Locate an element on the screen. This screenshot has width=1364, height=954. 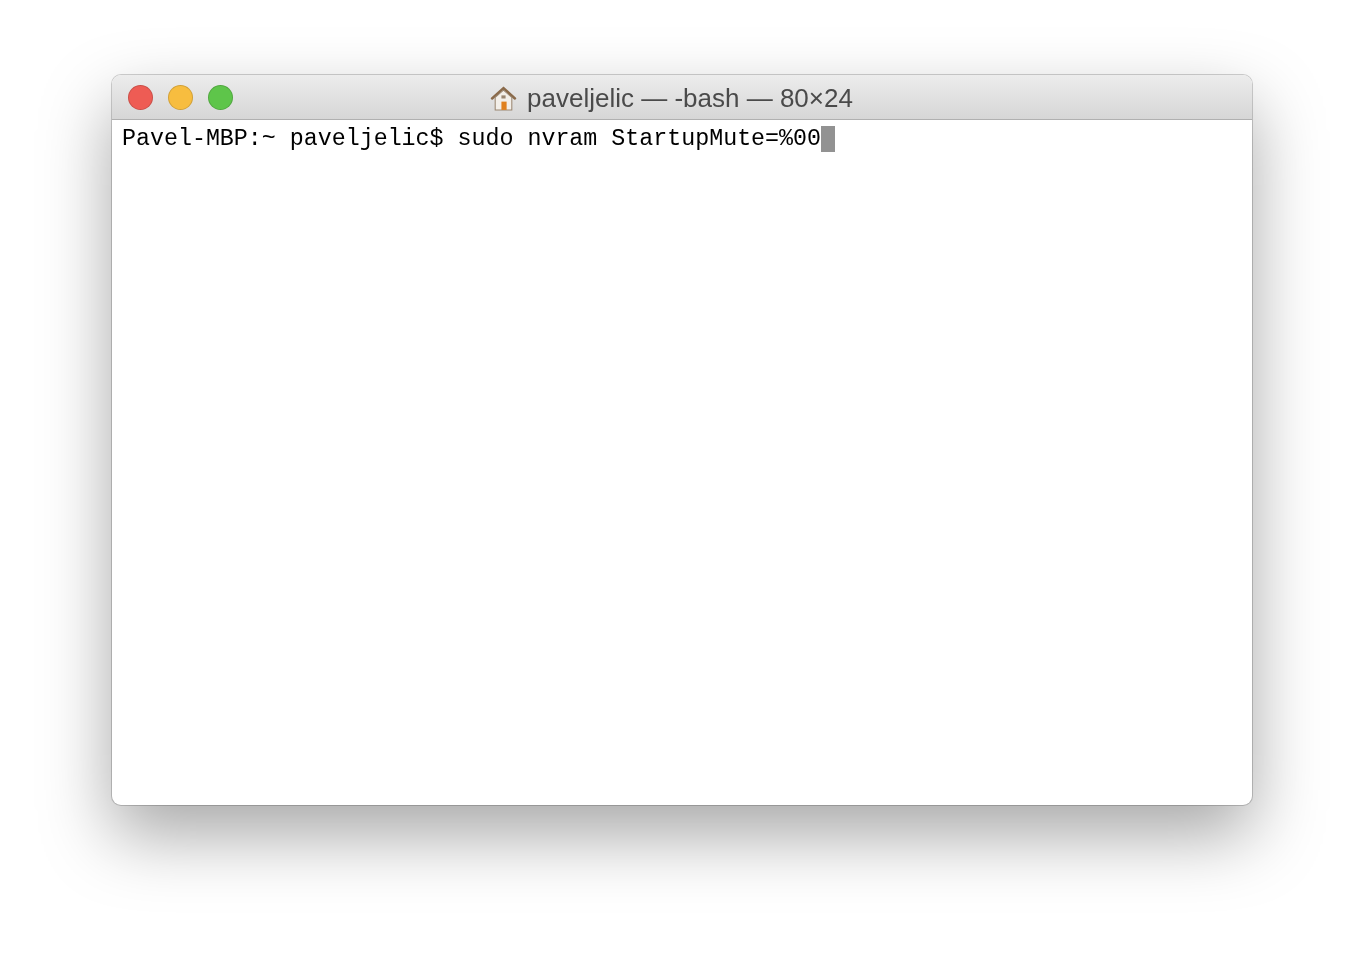
window-title: paveljelic — -bash — 80×24 is located at coordinates (690, 98).